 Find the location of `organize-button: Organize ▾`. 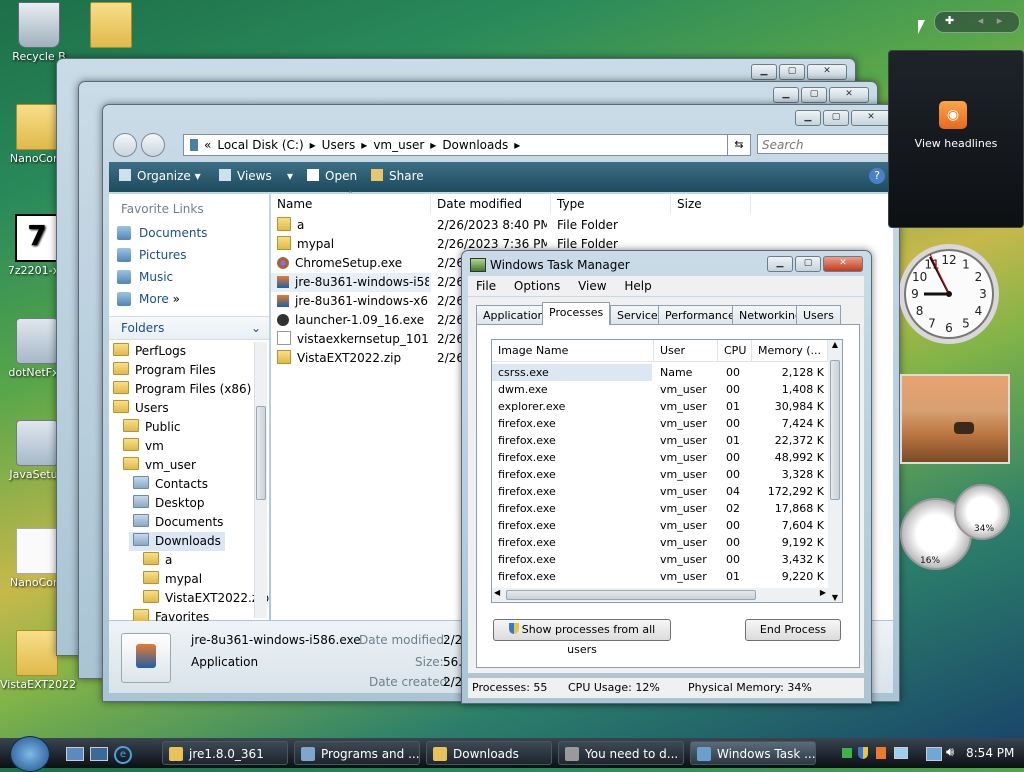

organize-button: Organize ▾ is located at coordinates (160, 176).